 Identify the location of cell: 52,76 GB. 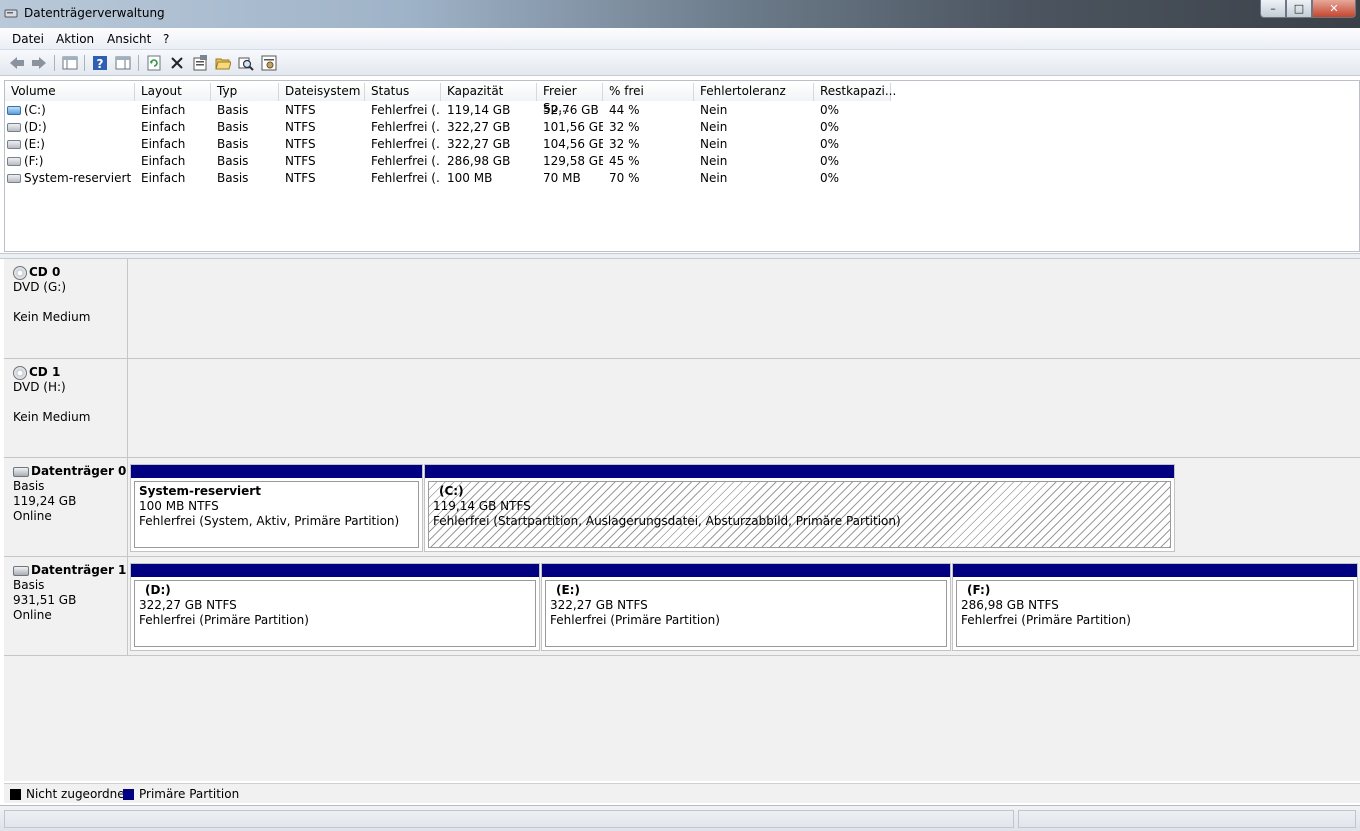
(571, 110).